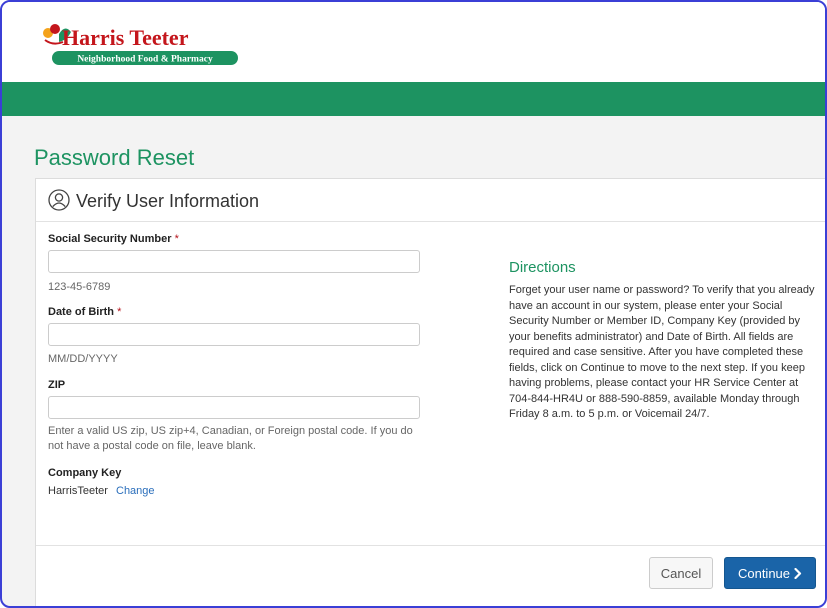  What do you see at coordinates (83, 359) in the screenshot?
I see `dob-hint: MM/DD/YYYY` at bounding box center [83, 359].